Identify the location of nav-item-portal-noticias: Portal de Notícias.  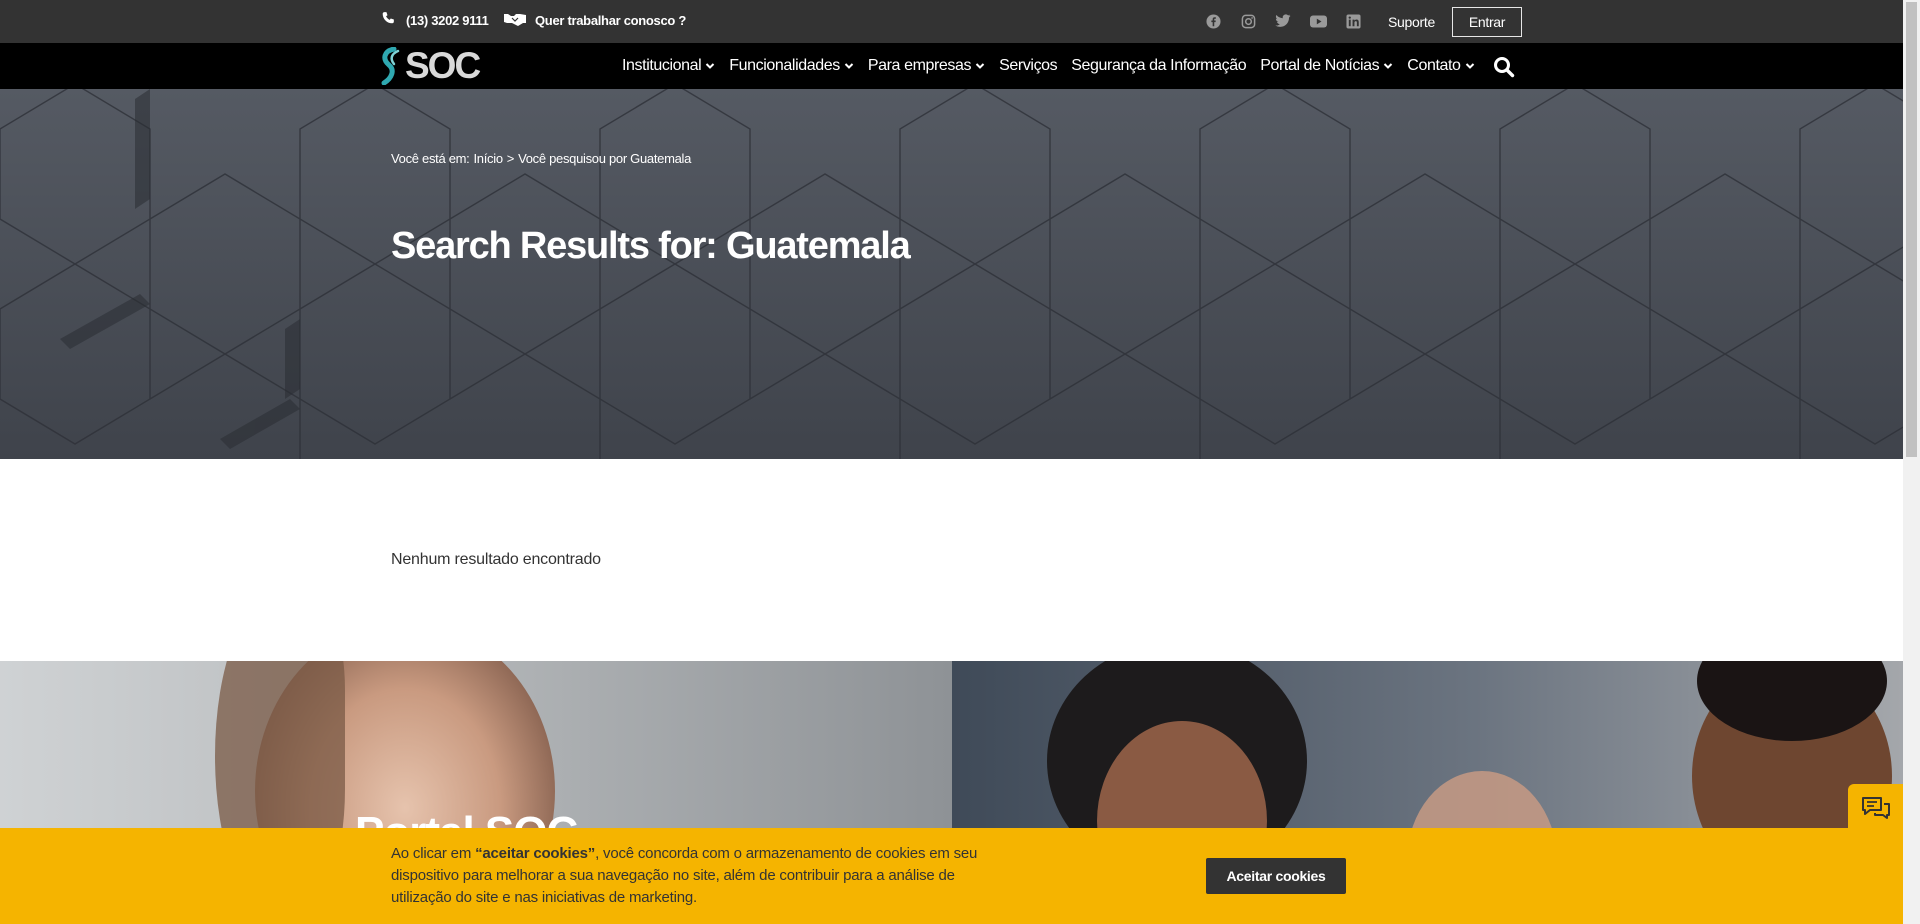
(1326, 66).